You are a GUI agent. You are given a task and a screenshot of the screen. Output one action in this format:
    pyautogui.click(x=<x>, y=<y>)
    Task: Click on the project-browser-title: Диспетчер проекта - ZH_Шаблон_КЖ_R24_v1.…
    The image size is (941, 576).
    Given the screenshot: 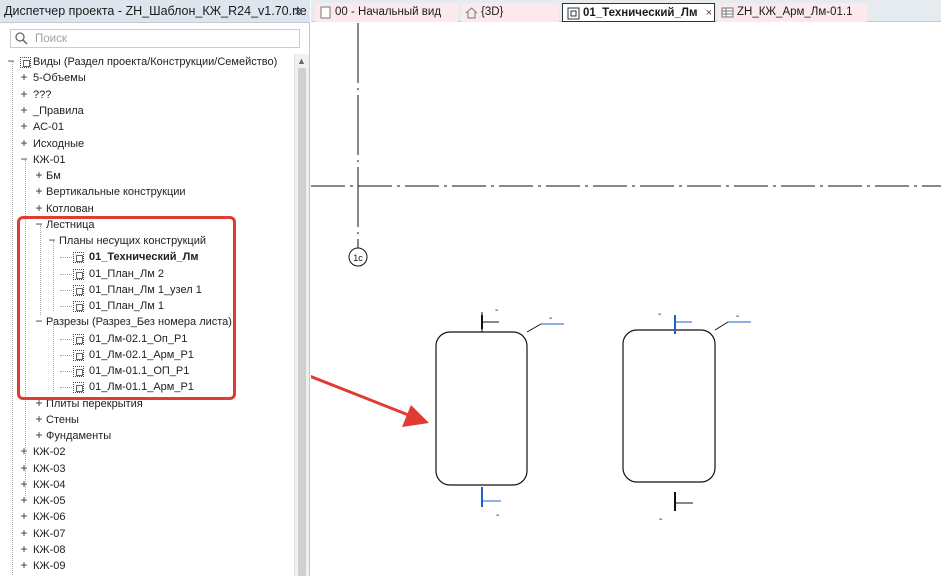 What is the action you would take?
    pyautogui.click(x=155, y=11)
    